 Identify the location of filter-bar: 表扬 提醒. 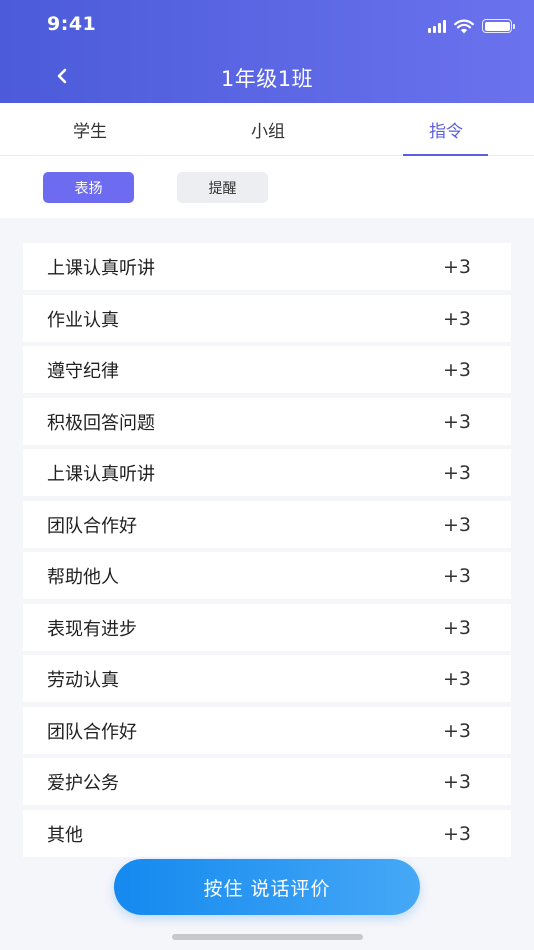
(267, 187).